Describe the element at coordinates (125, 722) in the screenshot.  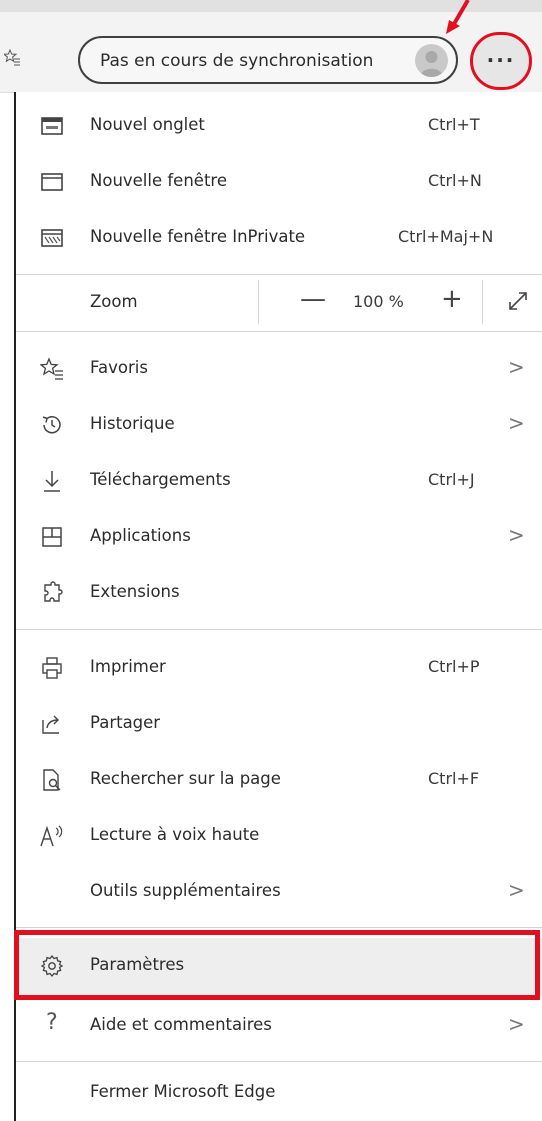
I see `menu-item-label: Partager` at that location.